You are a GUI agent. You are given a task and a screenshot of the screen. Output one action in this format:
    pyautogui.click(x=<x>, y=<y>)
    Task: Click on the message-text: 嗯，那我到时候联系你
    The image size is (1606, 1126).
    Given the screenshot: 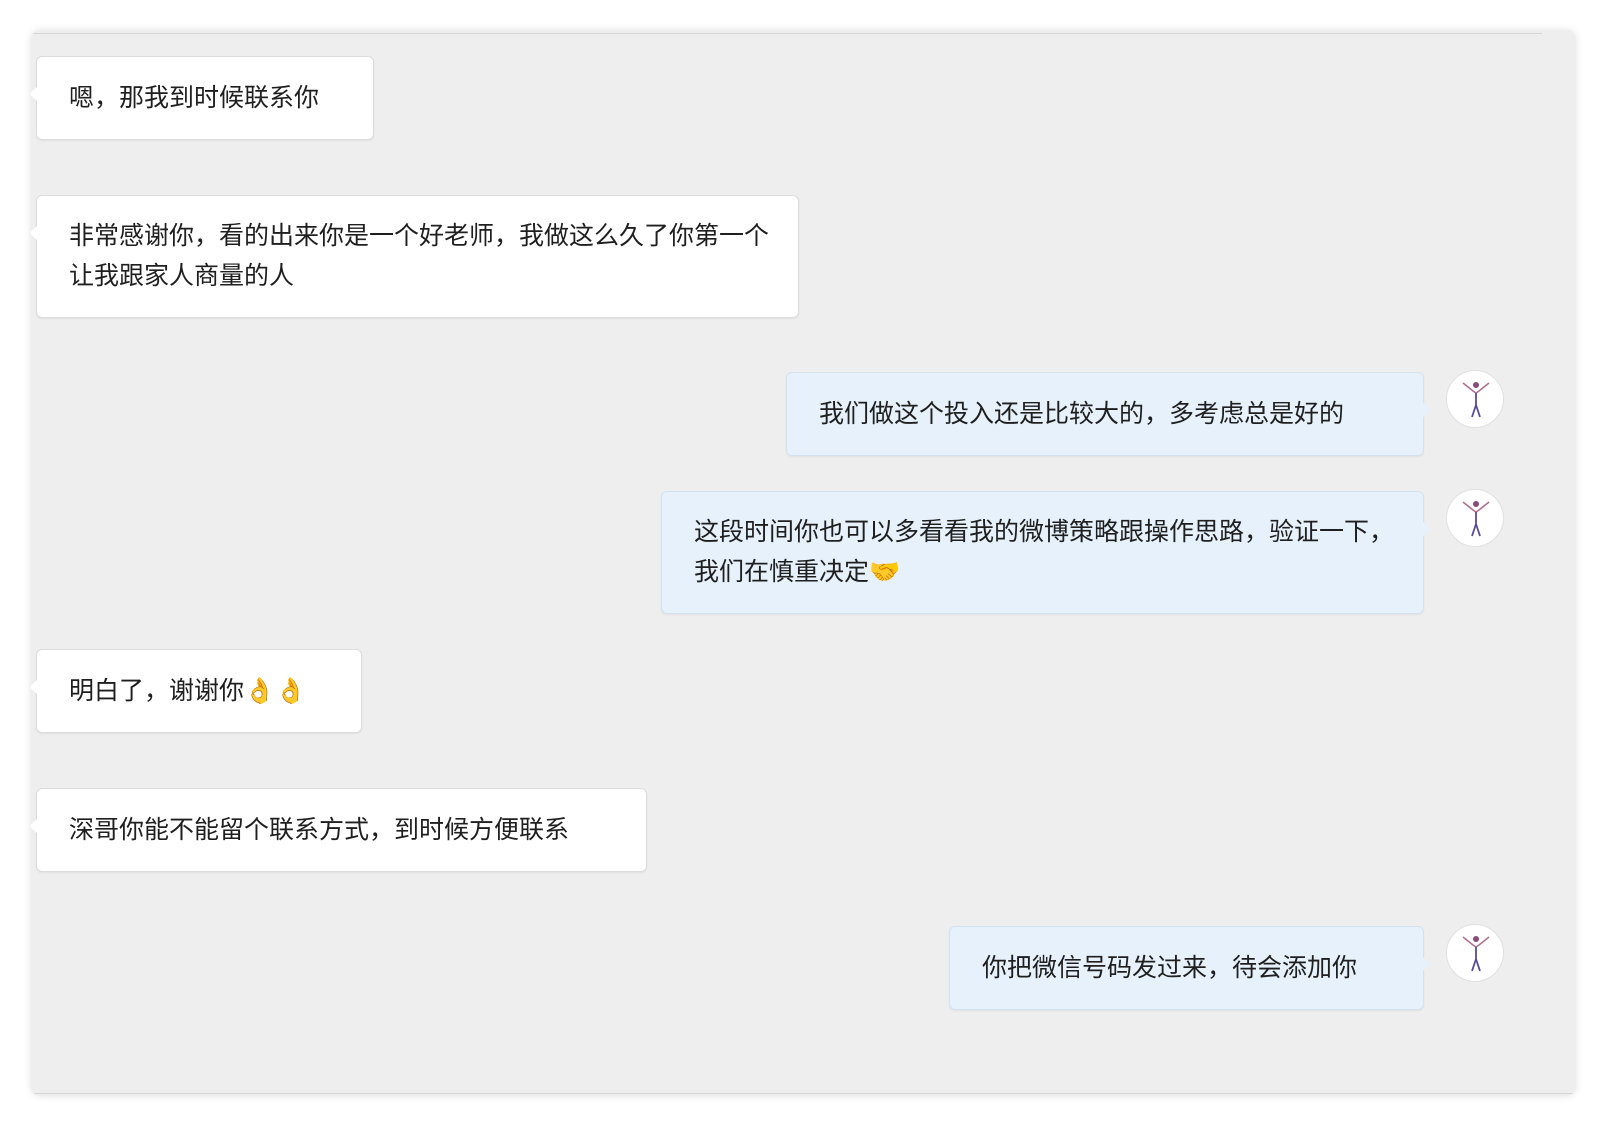 What is the action you would take?
    pyautogui.click(x=194, y=97)
    